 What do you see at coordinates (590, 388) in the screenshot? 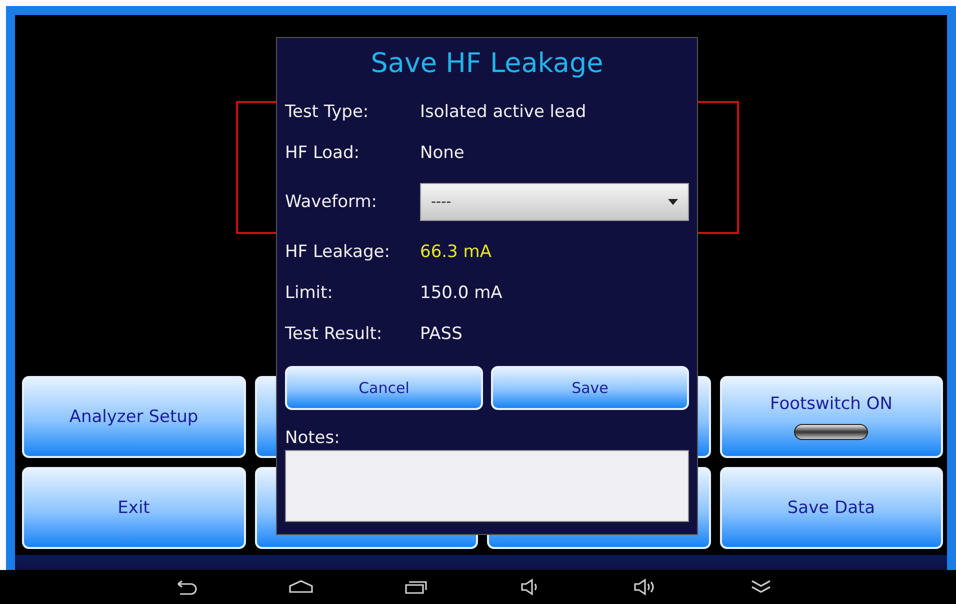
I see `dialog-button: Save` at bounding box center [590, 388].